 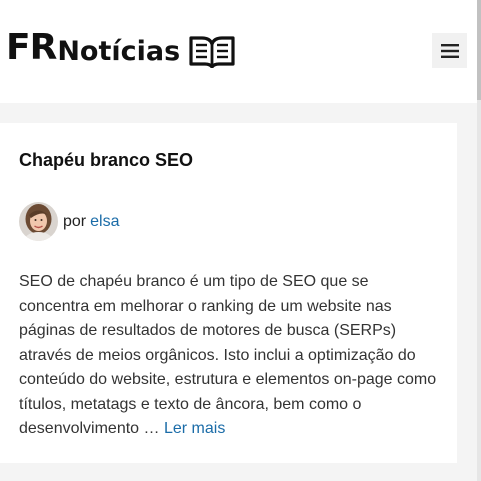 What do you see at coordinates (212, 52) in the screenshot?
I see `open-book-icon` at bounding box center [212, 52].